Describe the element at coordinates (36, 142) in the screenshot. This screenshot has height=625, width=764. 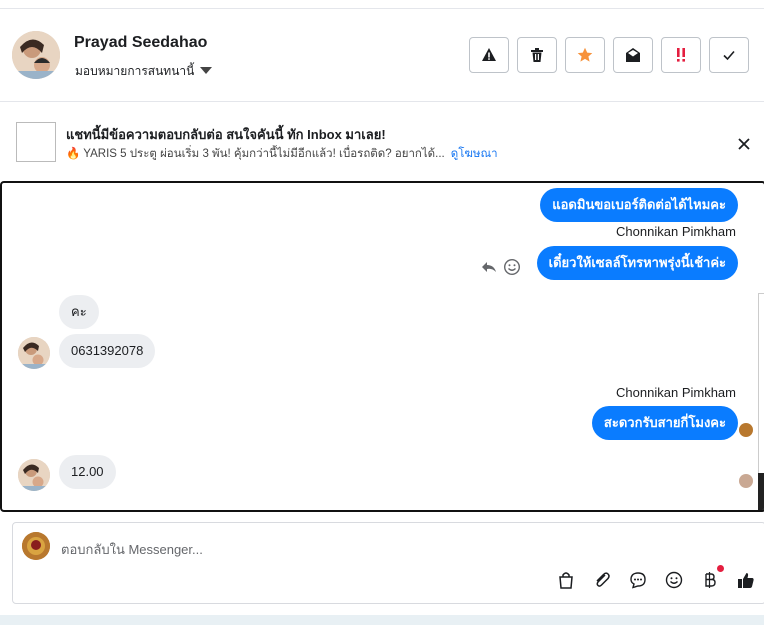
I see `ad-thumbnail` at that location.